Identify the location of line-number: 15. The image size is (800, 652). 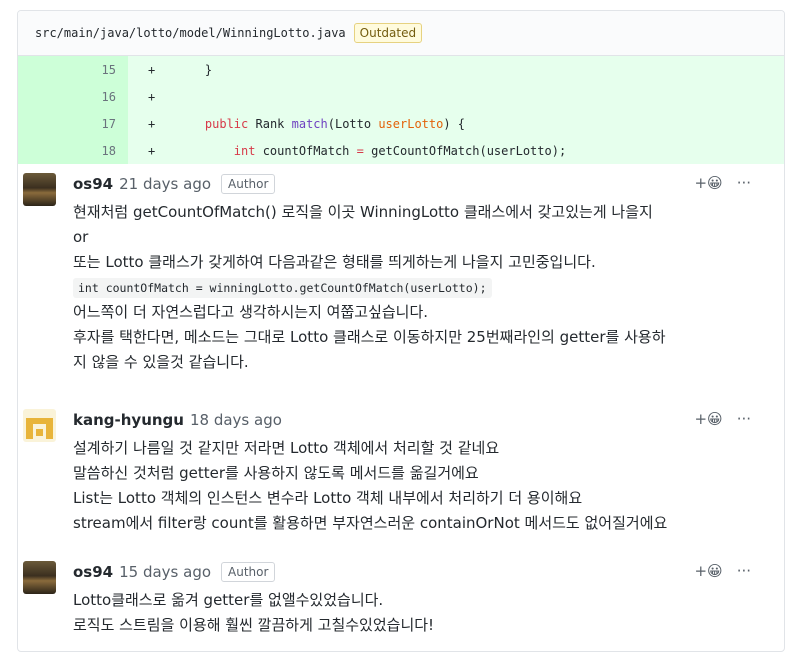
(73, 69).